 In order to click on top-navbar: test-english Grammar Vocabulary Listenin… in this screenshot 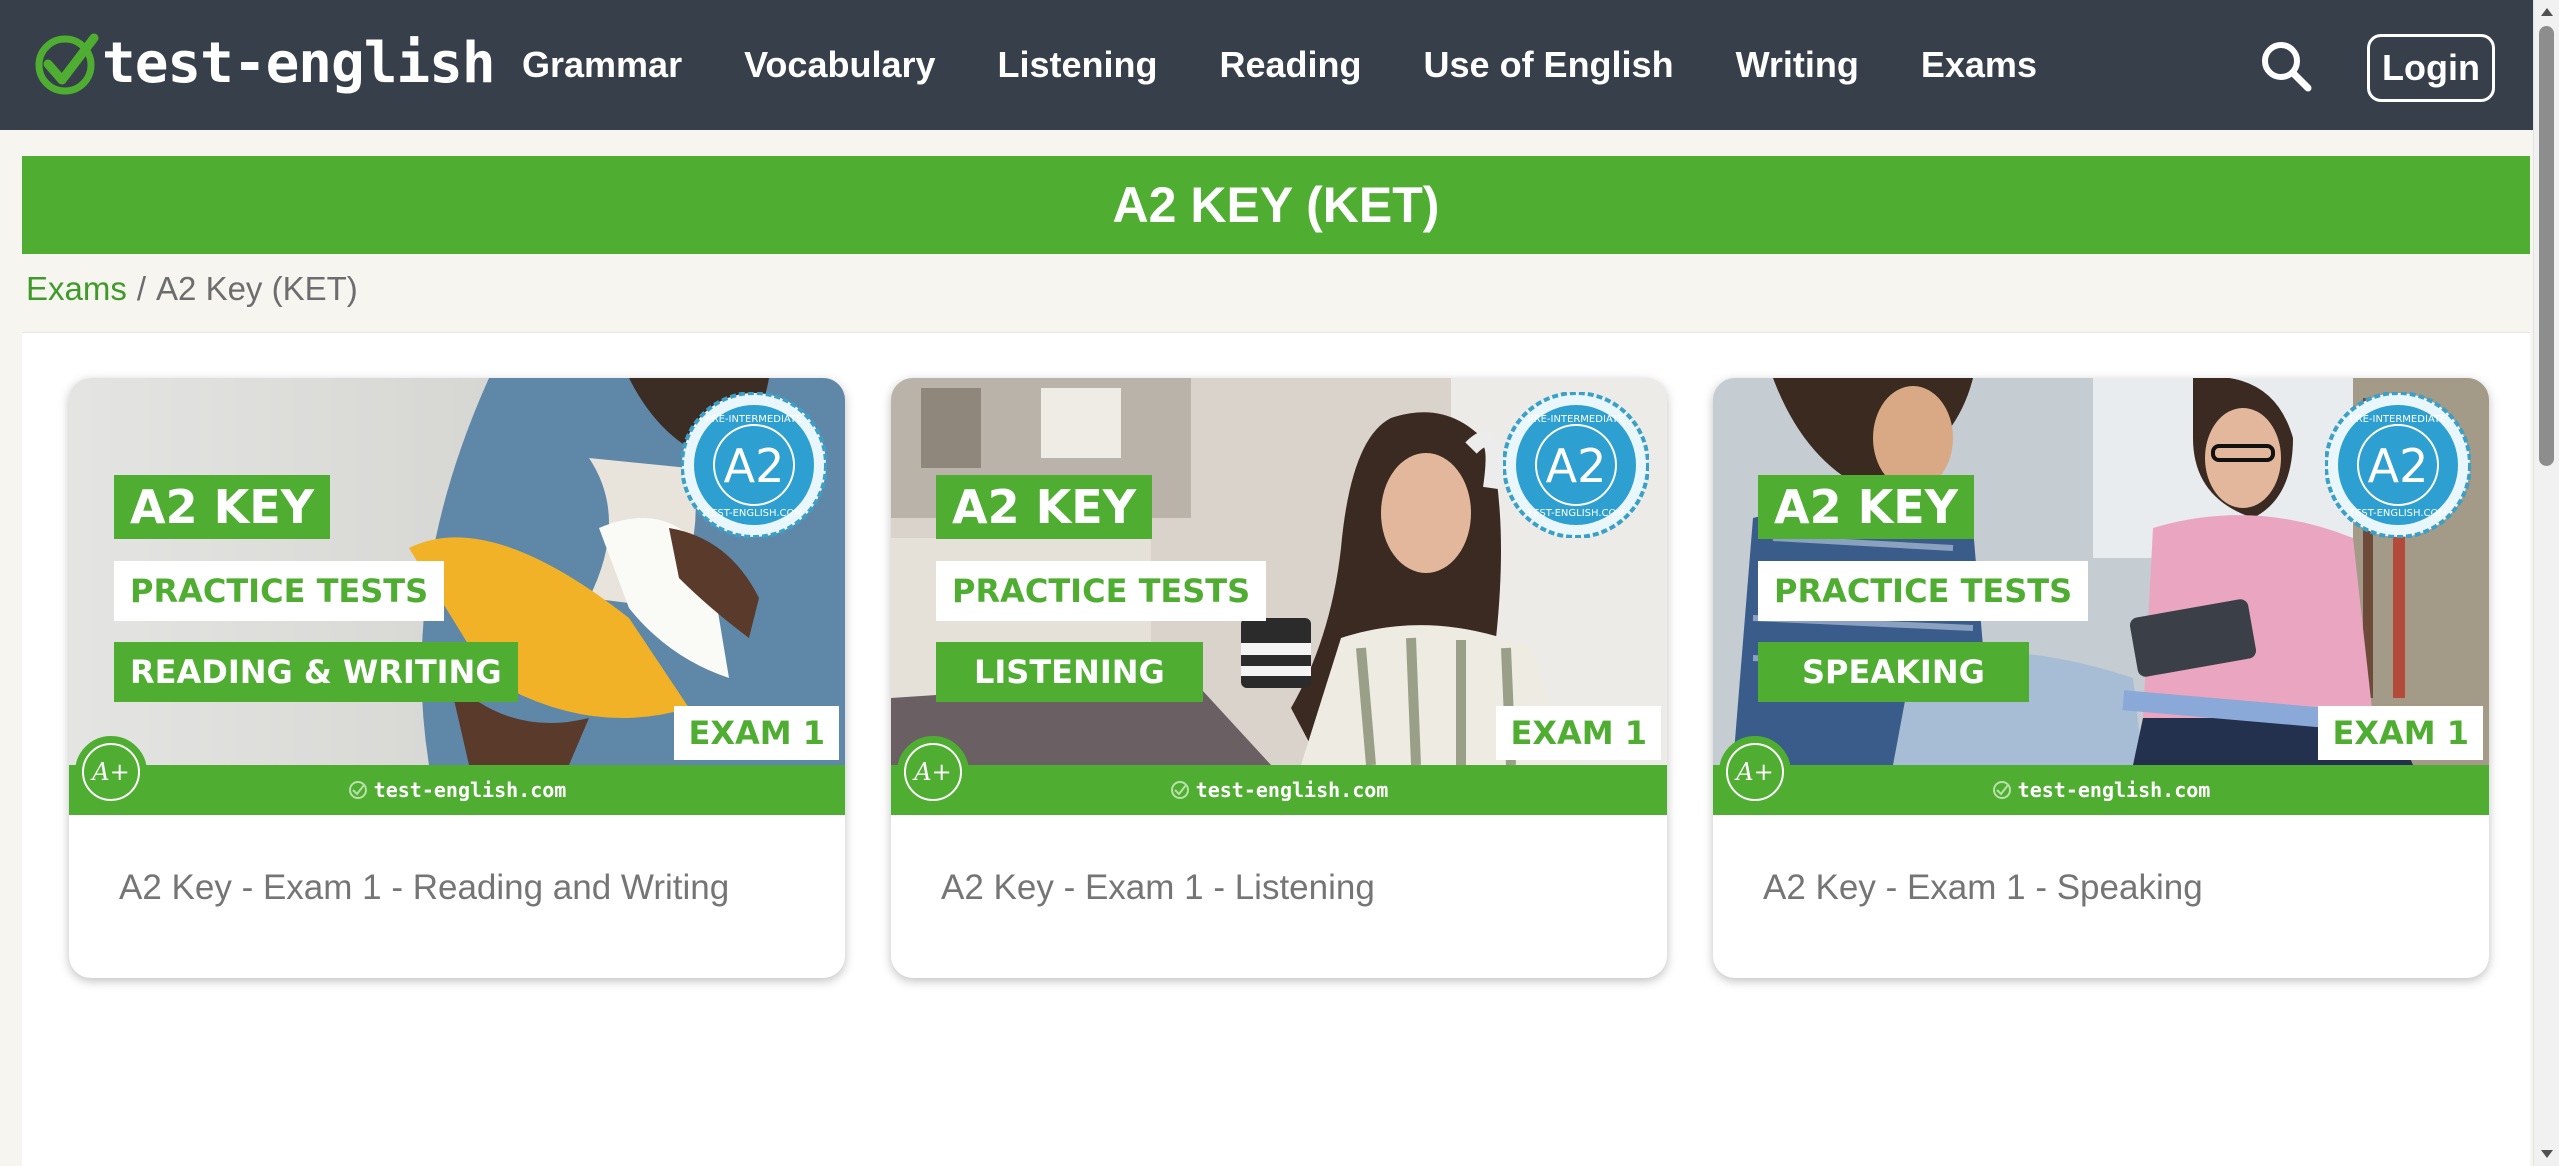, I will do `click(1266, 65)`.